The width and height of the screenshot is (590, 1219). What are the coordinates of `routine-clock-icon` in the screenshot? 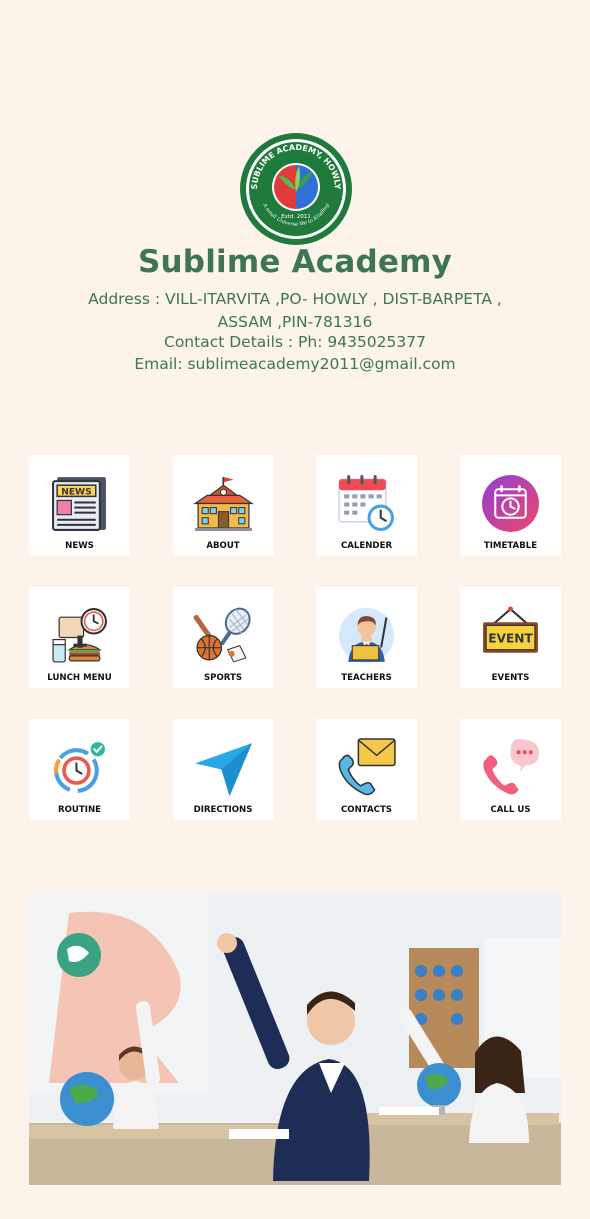 It's located at (79, 767).